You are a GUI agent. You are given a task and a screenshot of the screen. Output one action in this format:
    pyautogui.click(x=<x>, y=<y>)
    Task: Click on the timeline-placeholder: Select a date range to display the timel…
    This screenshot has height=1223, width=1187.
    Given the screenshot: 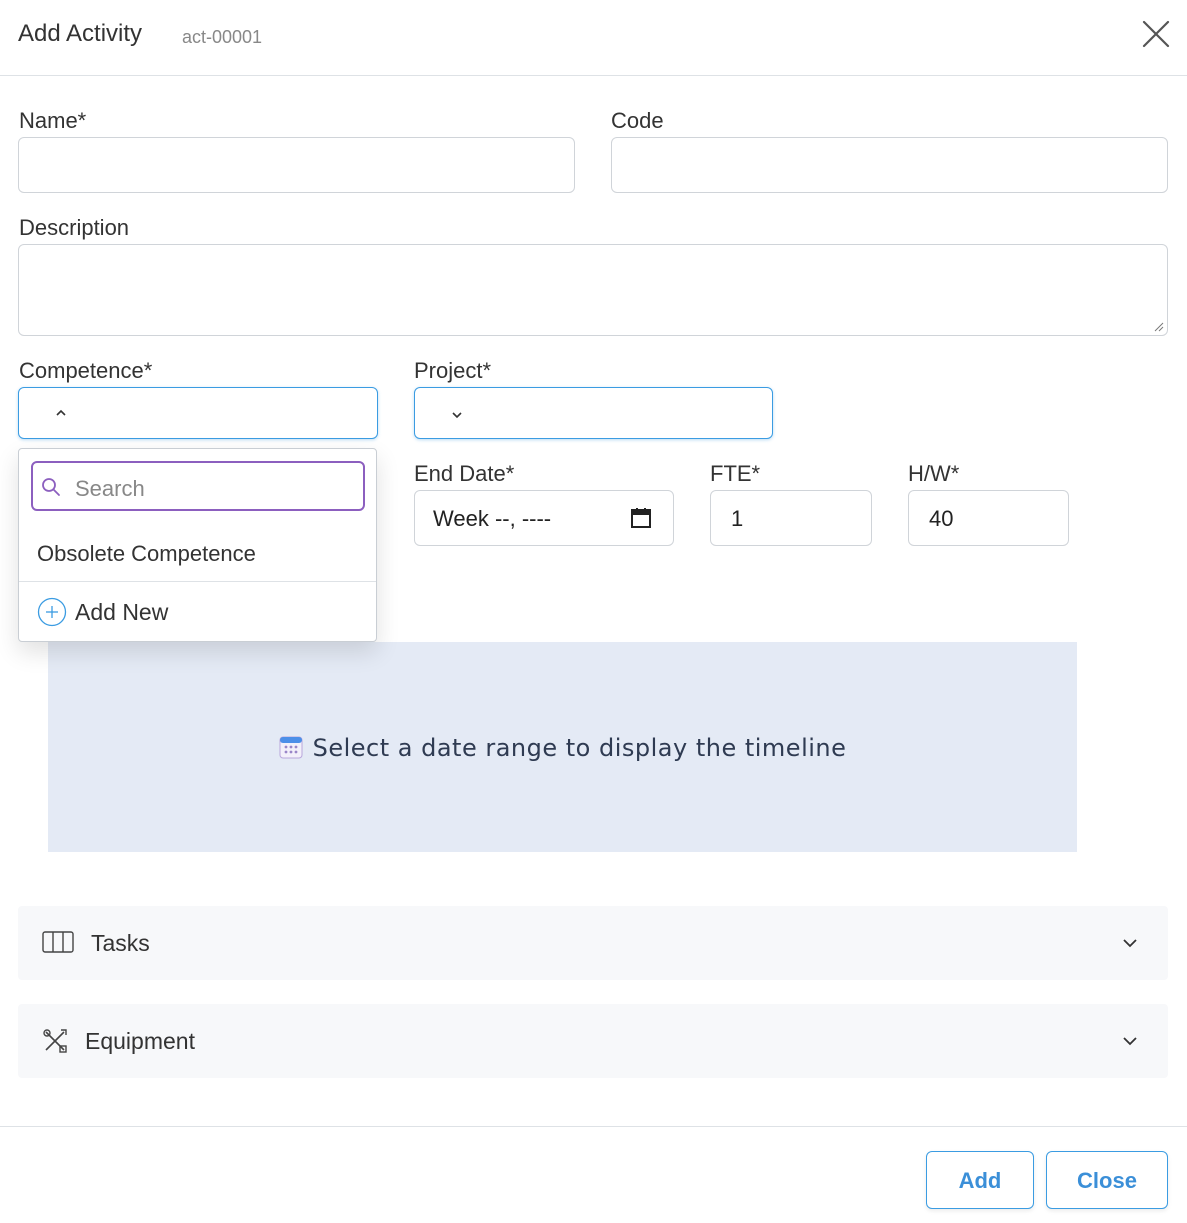 What is the action you would take?
    pyautogui.click(x=562, y=747)
    